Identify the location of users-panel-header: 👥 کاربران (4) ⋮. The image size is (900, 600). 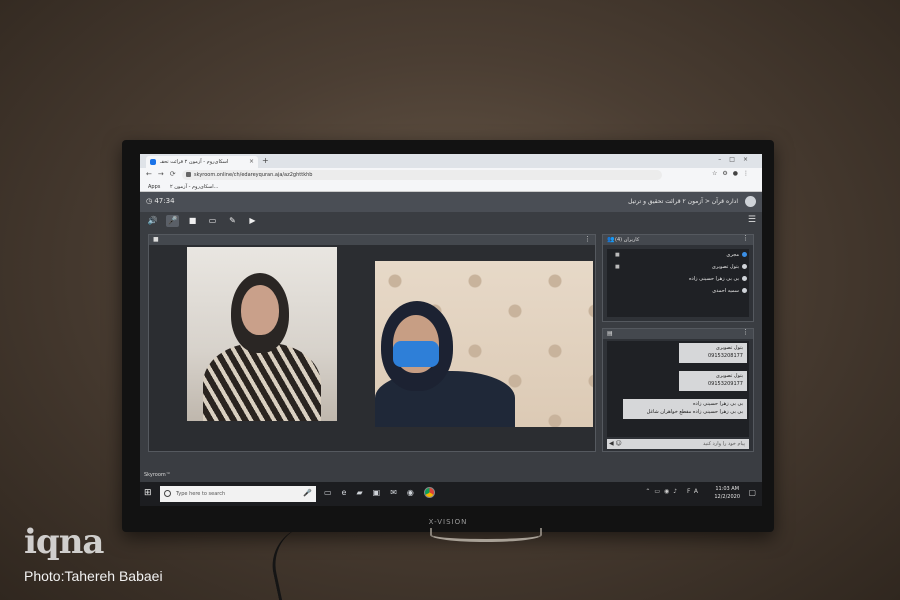
(678, 239).